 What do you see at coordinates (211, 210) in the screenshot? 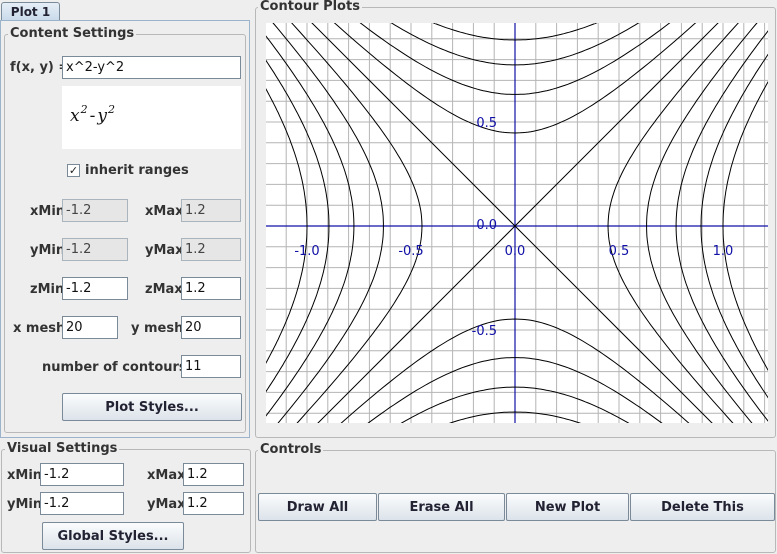
I see `content-xmax-field: 1.2` at bounding box center [211, 210].